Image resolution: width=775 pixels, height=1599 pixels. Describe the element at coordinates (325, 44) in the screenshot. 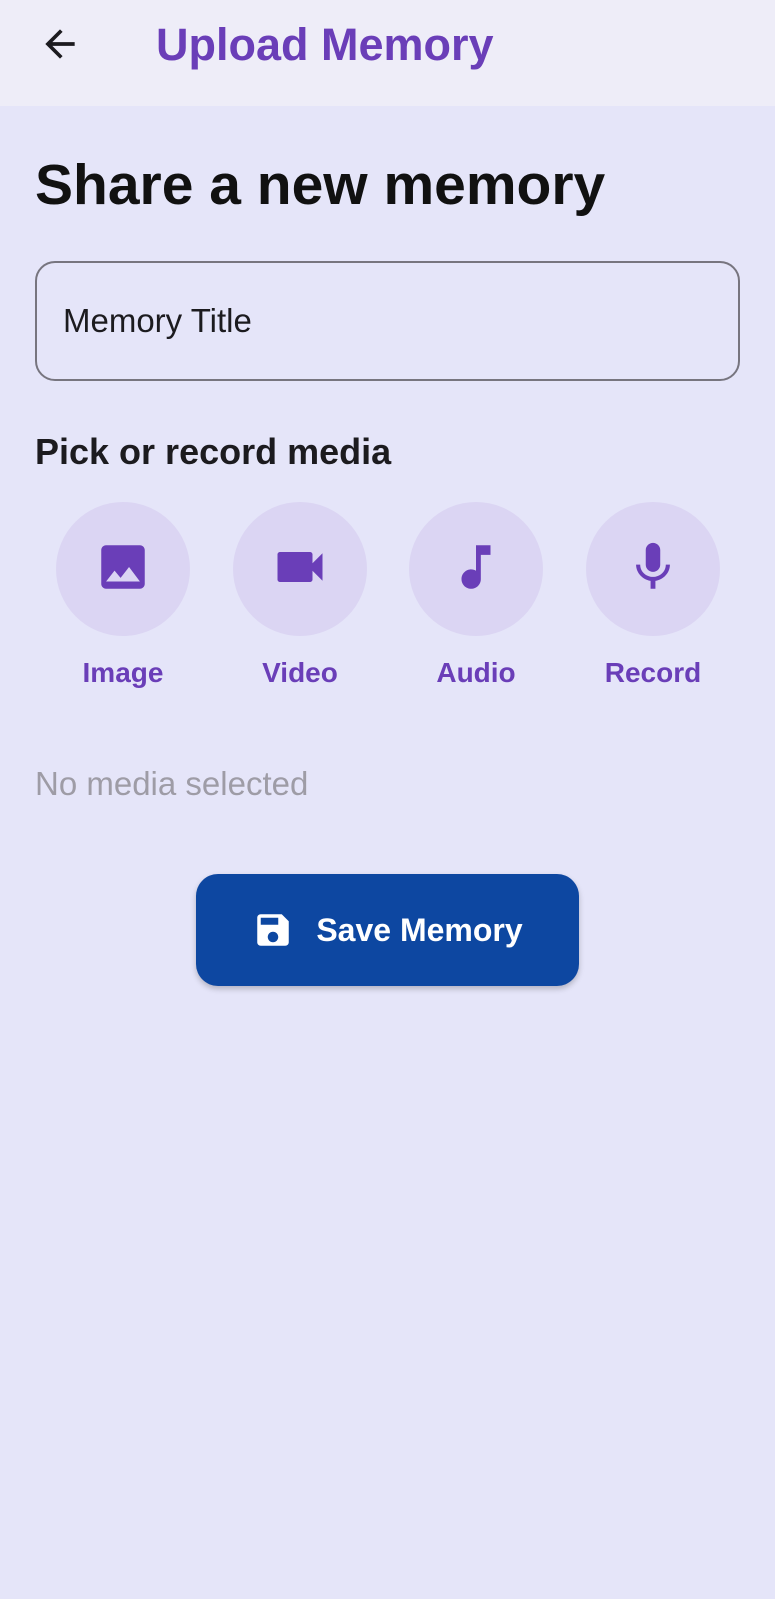

I see `page-title: Upload Memory` at that location.